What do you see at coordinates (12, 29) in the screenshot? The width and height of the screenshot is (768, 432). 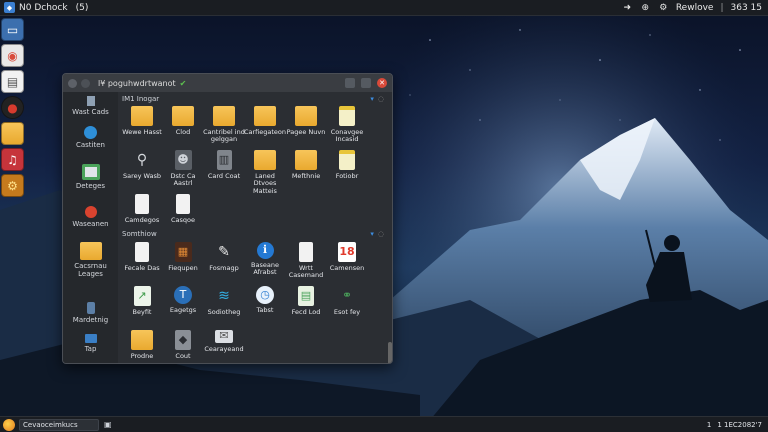 I see `window-icon: ▭` at bounding box center [12, 29].